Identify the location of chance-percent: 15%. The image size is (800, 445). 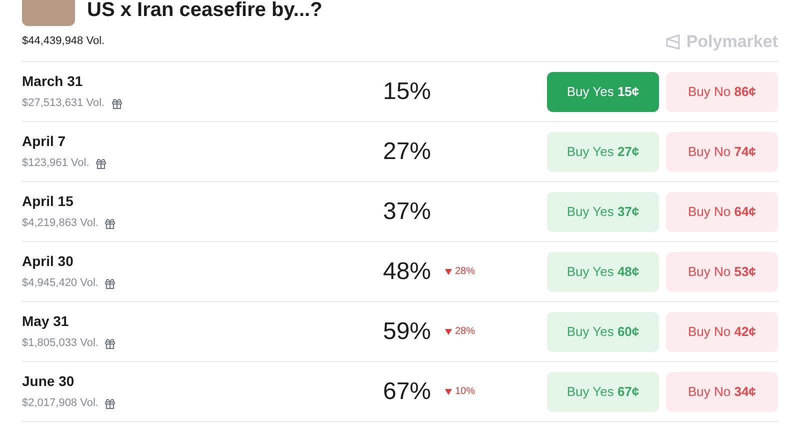
(407, 91).